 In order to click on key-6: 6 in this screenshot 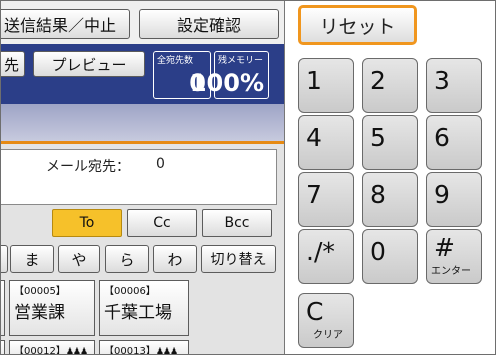, I will do `click(454, 142)`.